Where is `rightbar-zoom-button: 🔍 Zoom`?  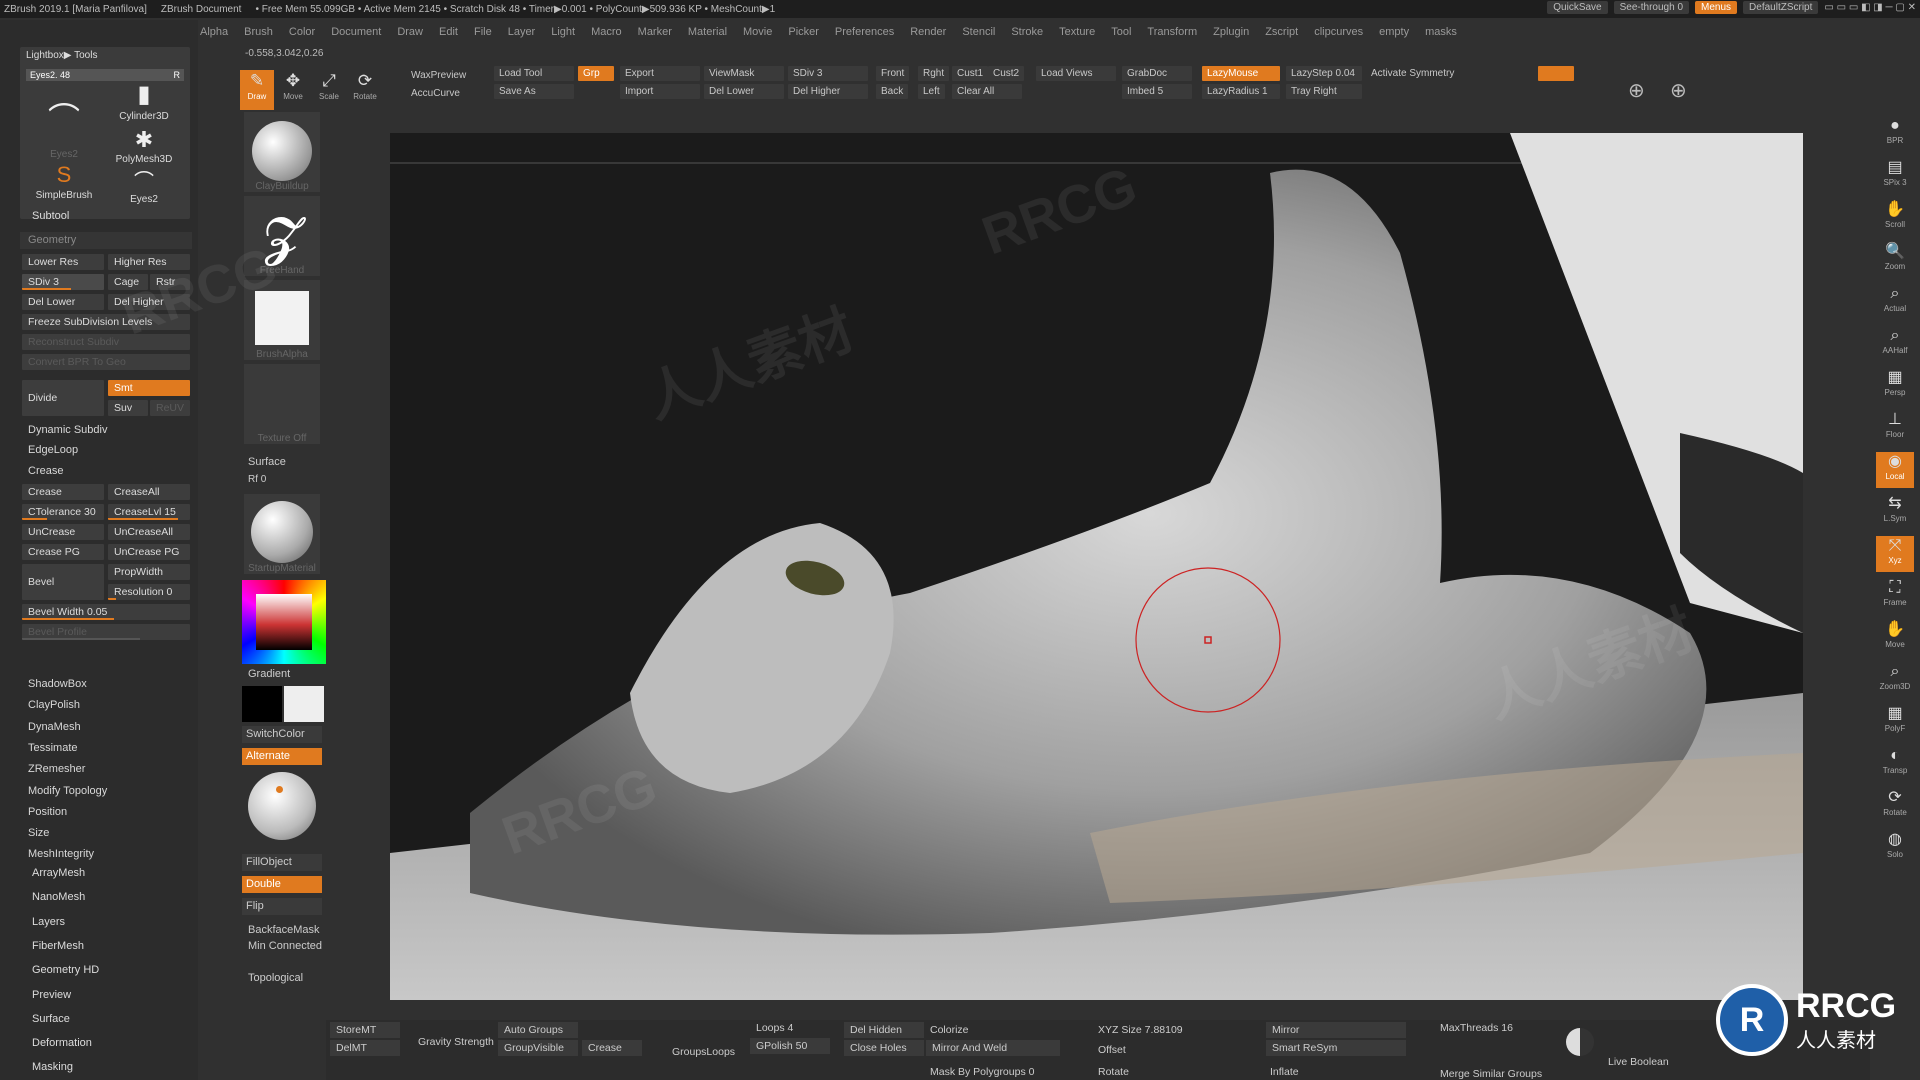 rightbar-zoom-button: 🔍 Zoom is located at coordinates (1895, 260).